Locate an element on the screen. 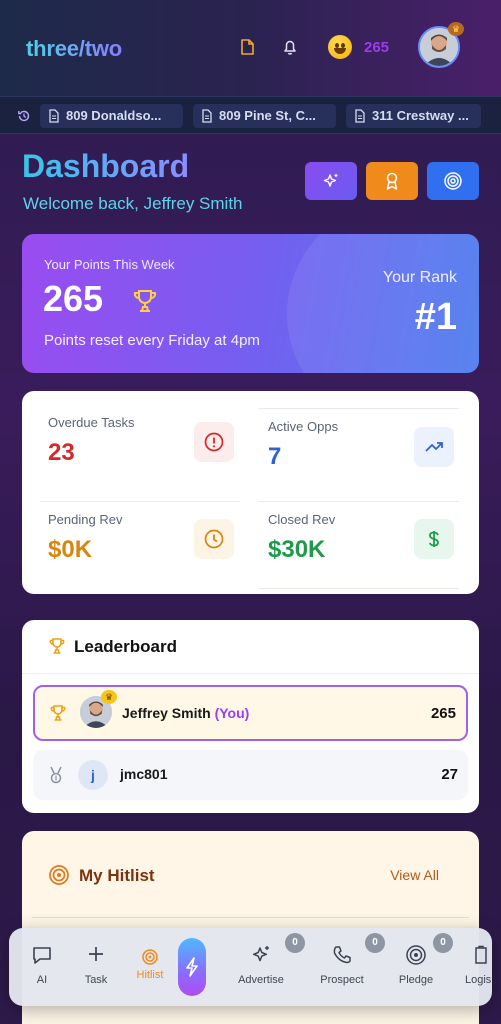  nav-label: Logis is located at coordinates (478, 980).